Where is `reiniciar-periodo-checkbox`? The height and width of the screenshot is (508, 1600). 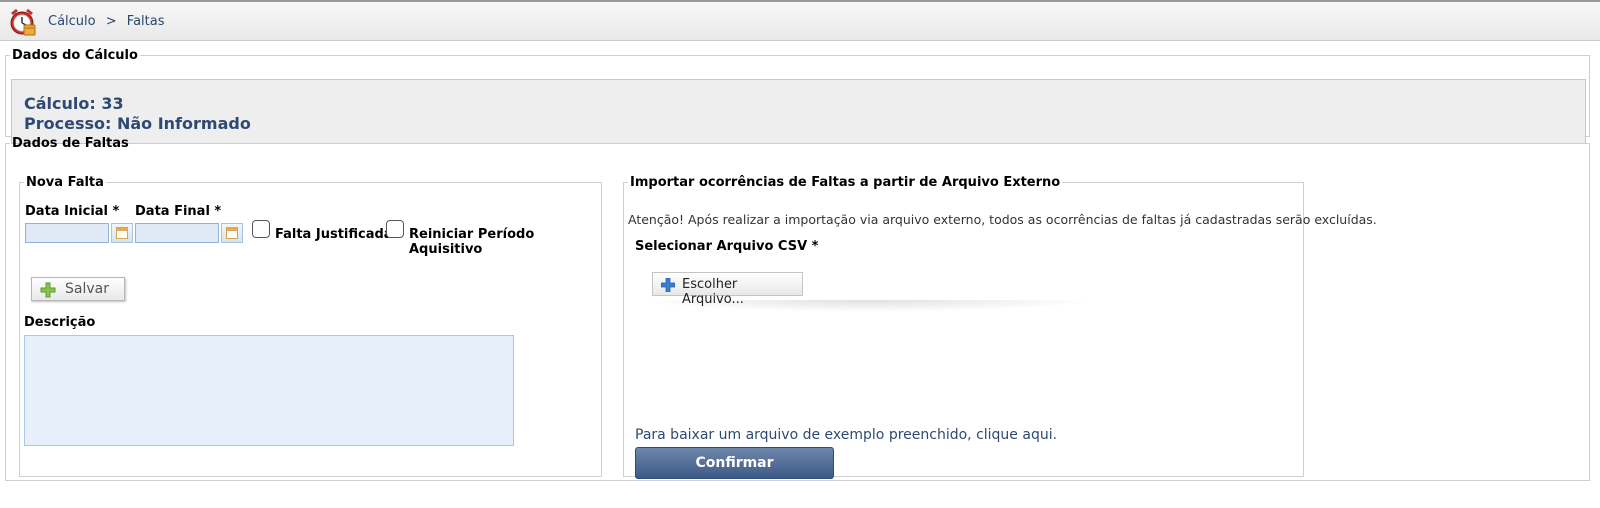
reiniciar-periodo-checkbox is located at coordinates (395, 229).